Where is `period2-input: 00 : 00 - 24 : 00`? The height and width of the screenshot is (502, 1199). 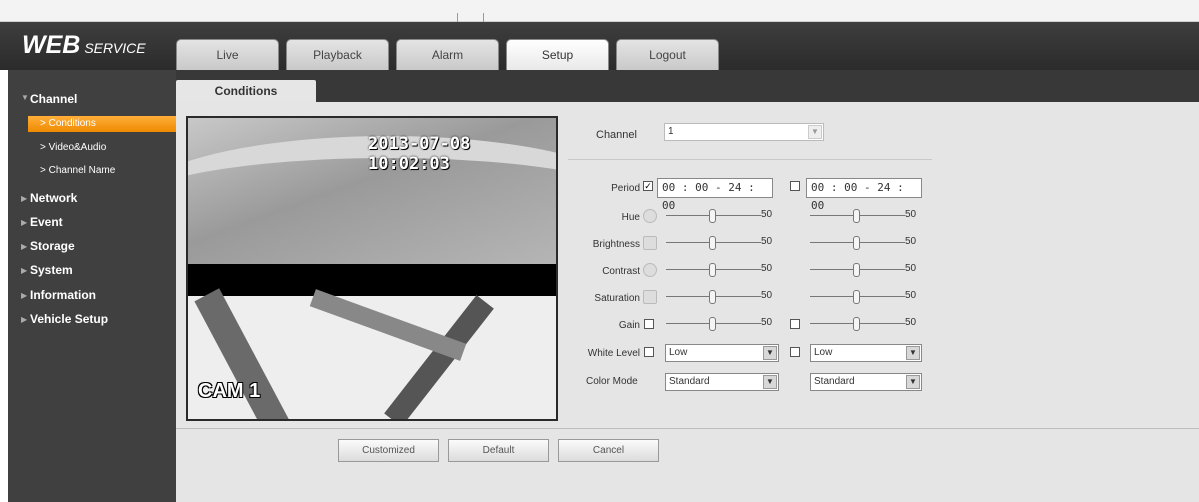
period2-input: 00 : 00 - 24 : 00 is located at coordinates (864, 195).